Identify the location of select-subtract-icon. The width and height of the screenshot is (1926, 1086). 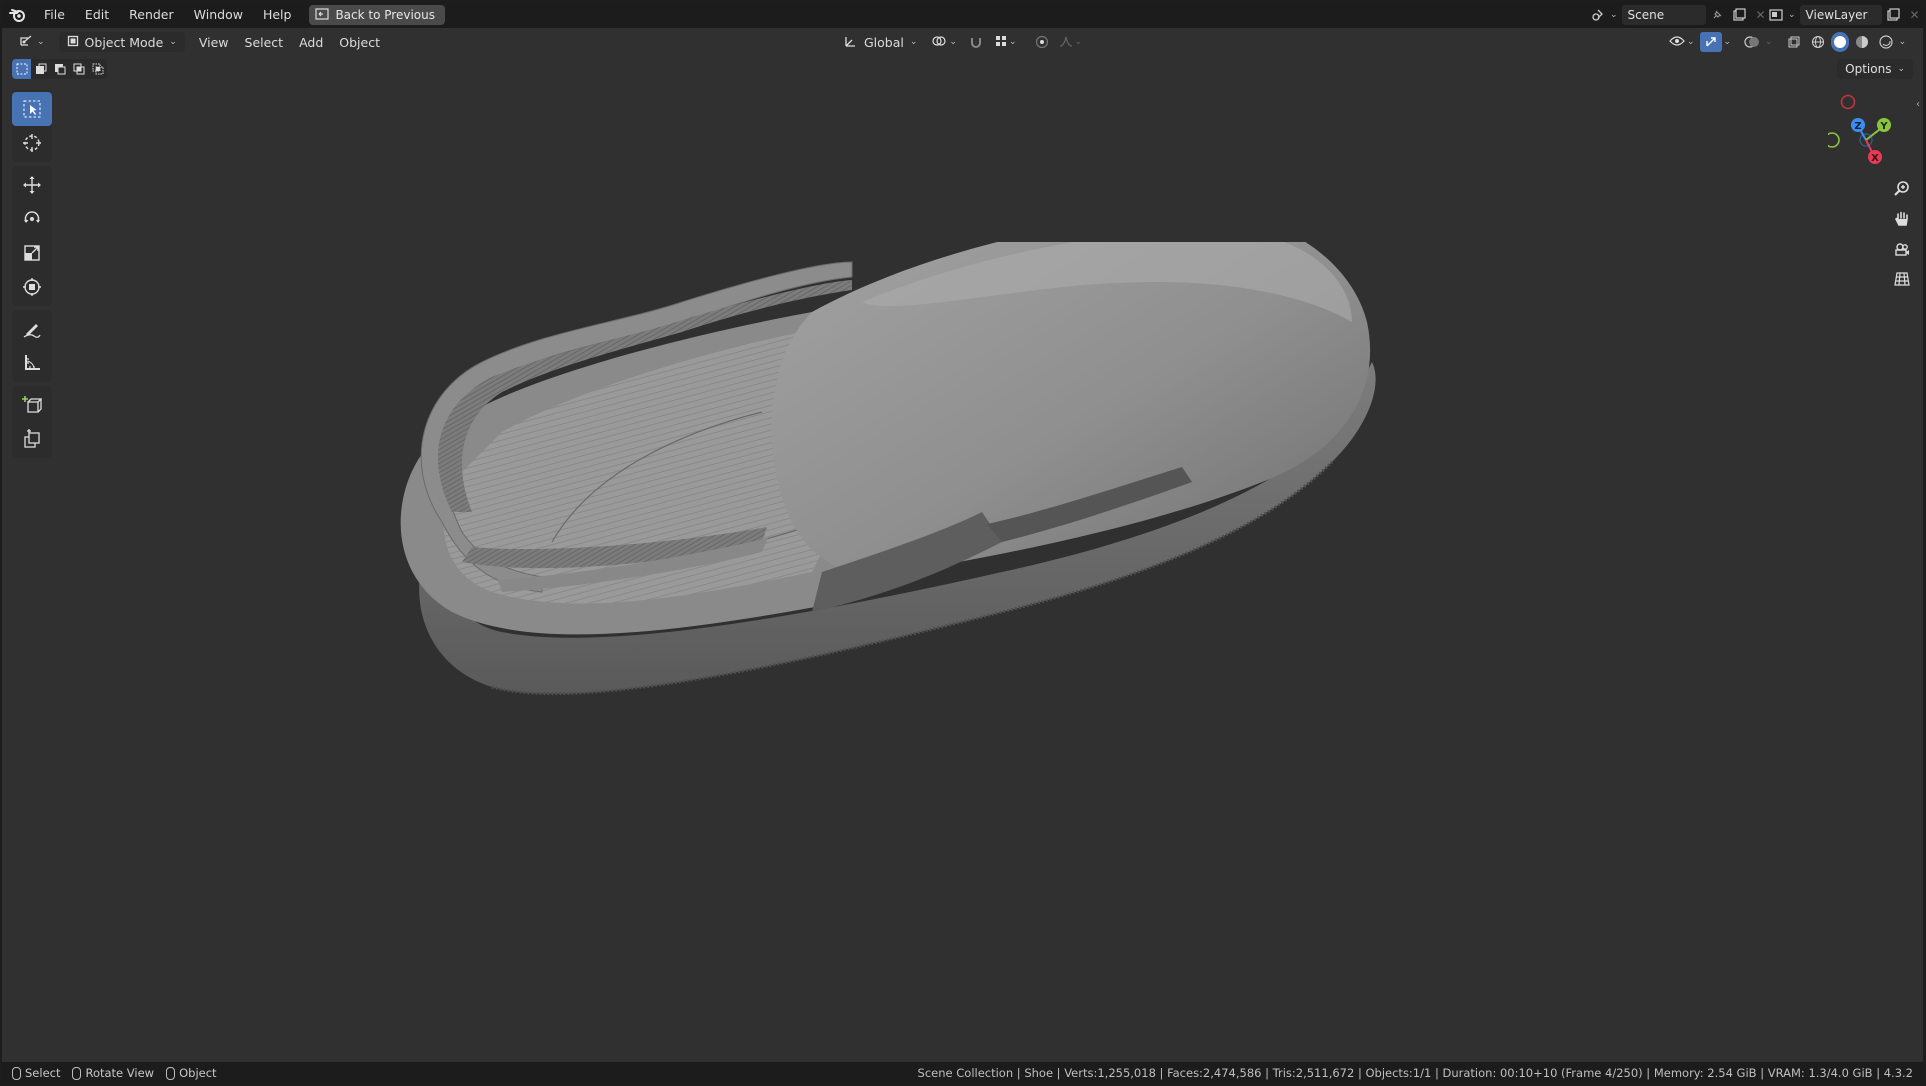
(59, 69).